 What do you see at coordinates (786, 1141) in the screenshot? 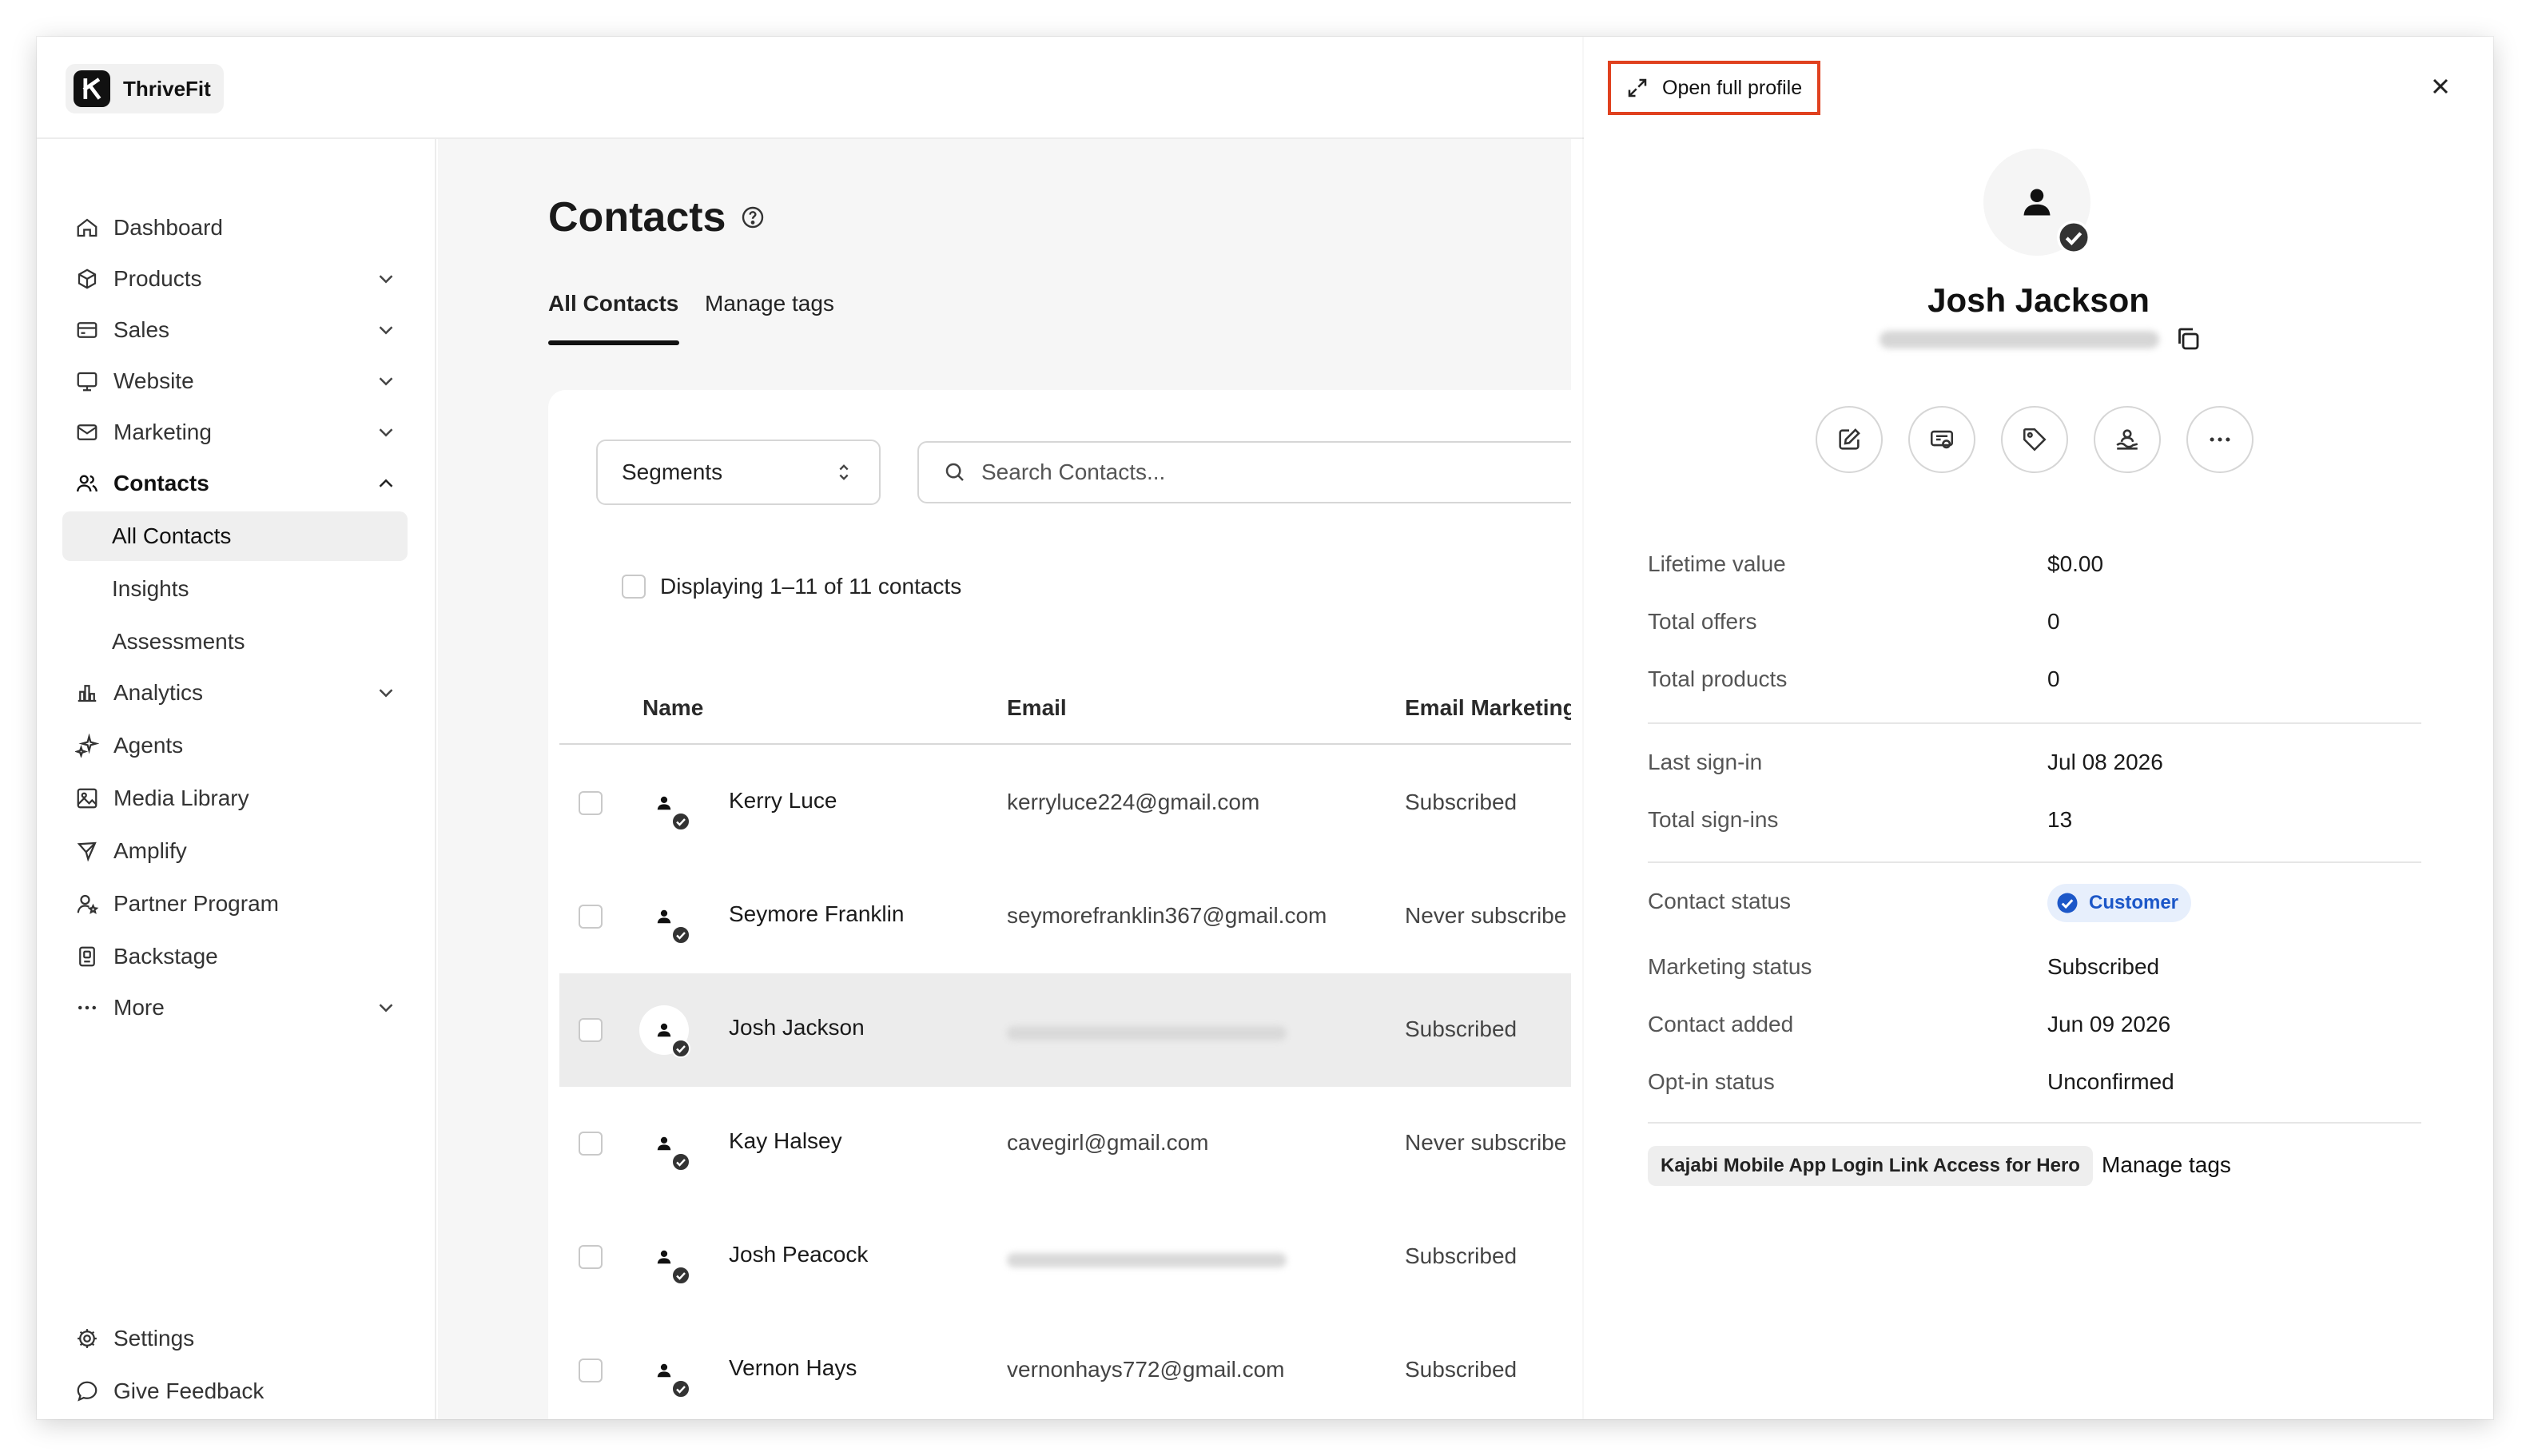
I see `contact-name: Kay Halsey` at bounding box center [786, 1141].